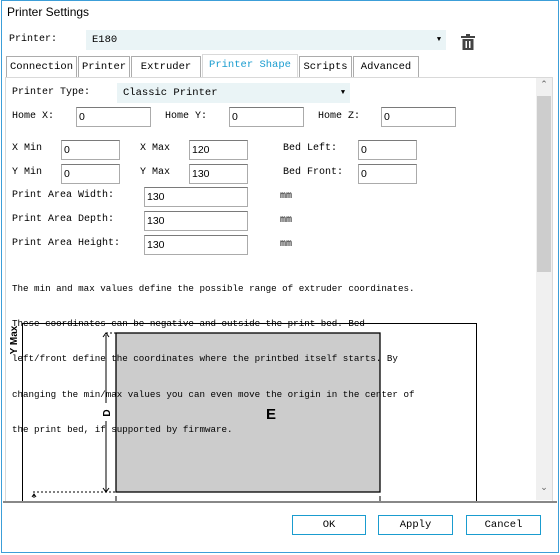  Describe the element at coordinates (218, 174) in the screenshot. I see `y-max-input: 130` at that location.